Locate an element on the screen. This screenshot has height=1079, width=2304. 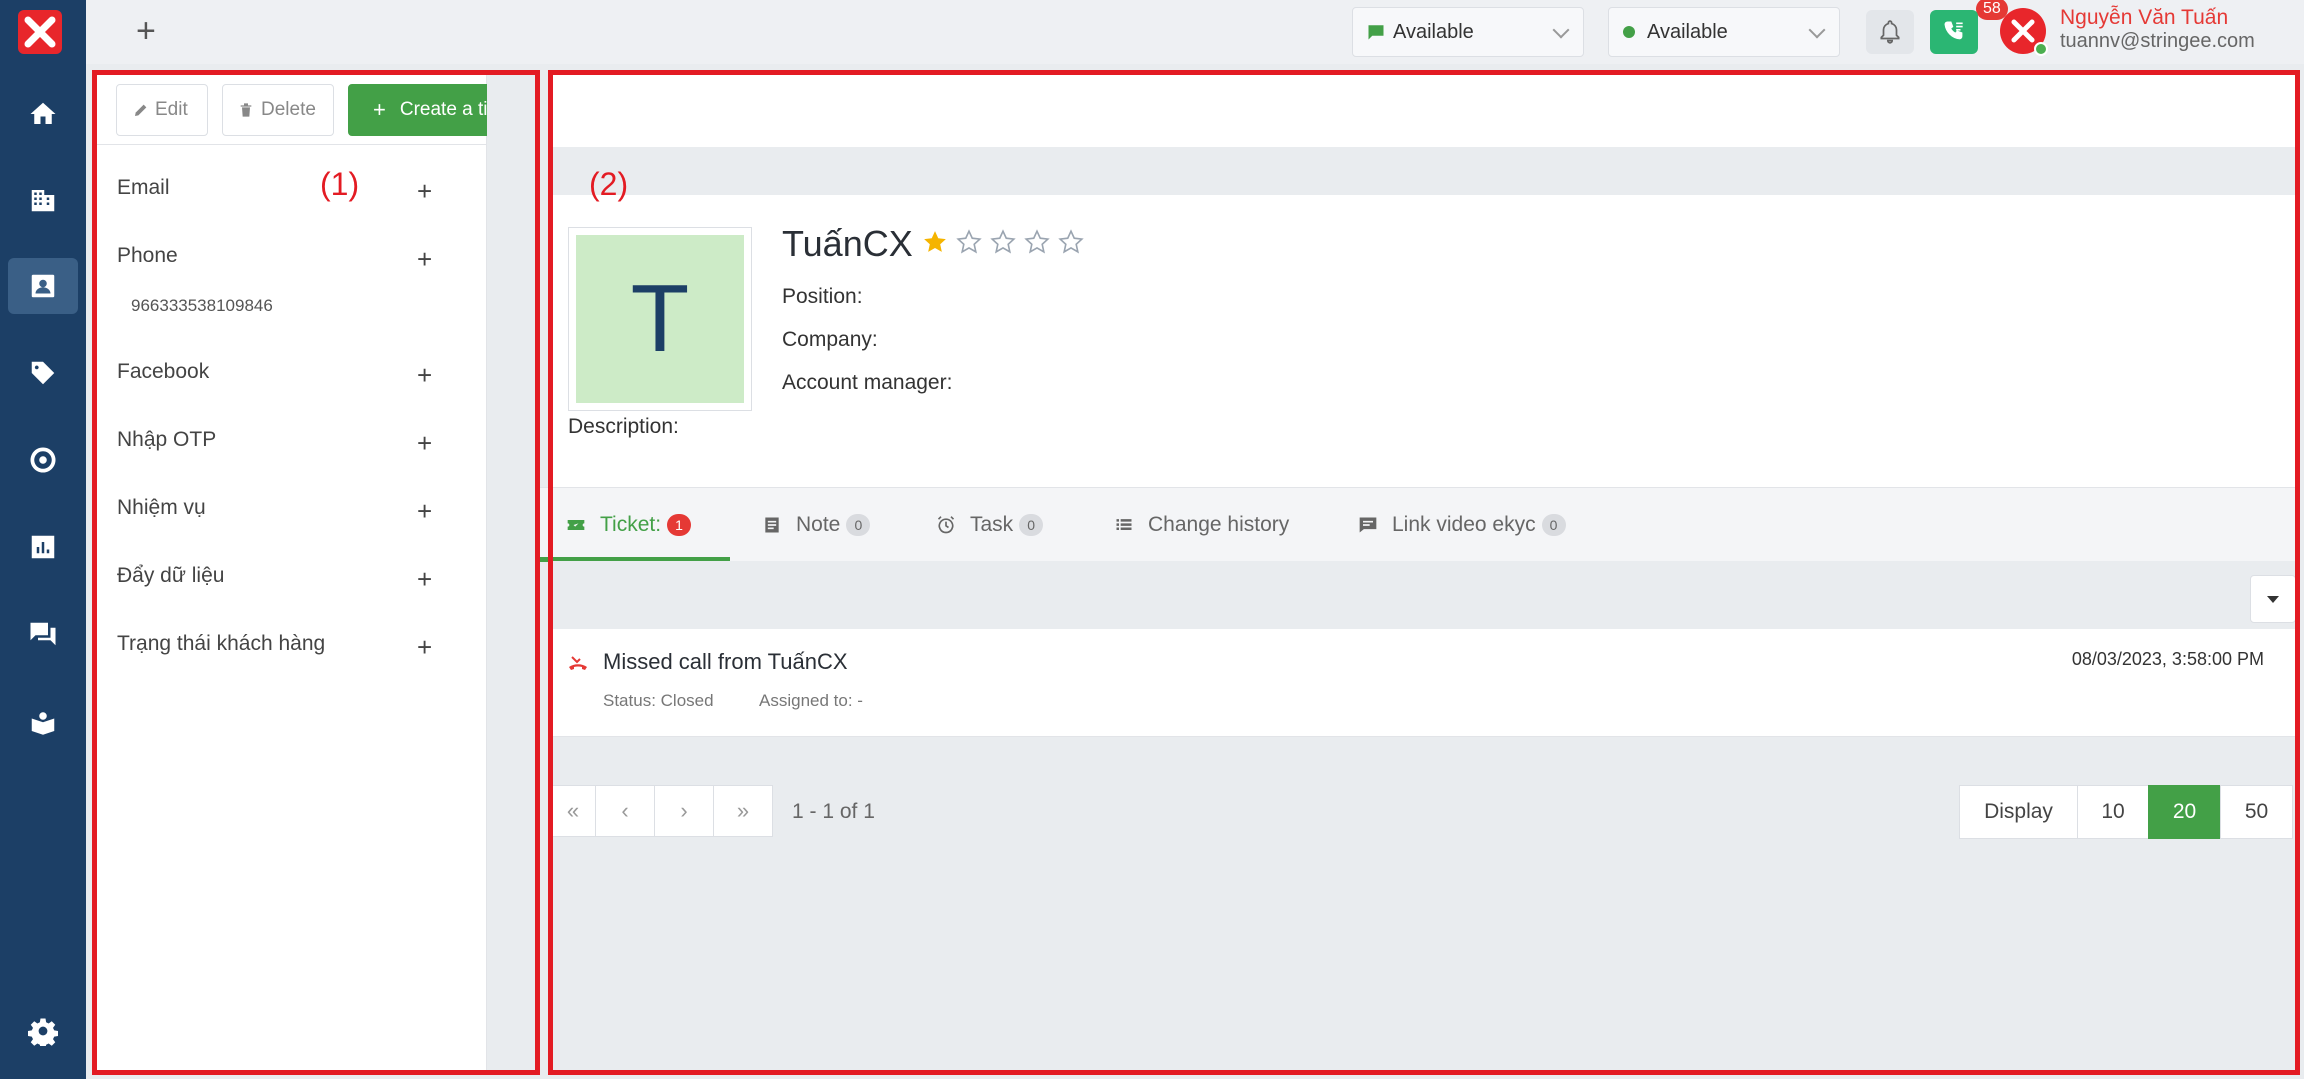
nav-home is located at coordinates (43, 114).